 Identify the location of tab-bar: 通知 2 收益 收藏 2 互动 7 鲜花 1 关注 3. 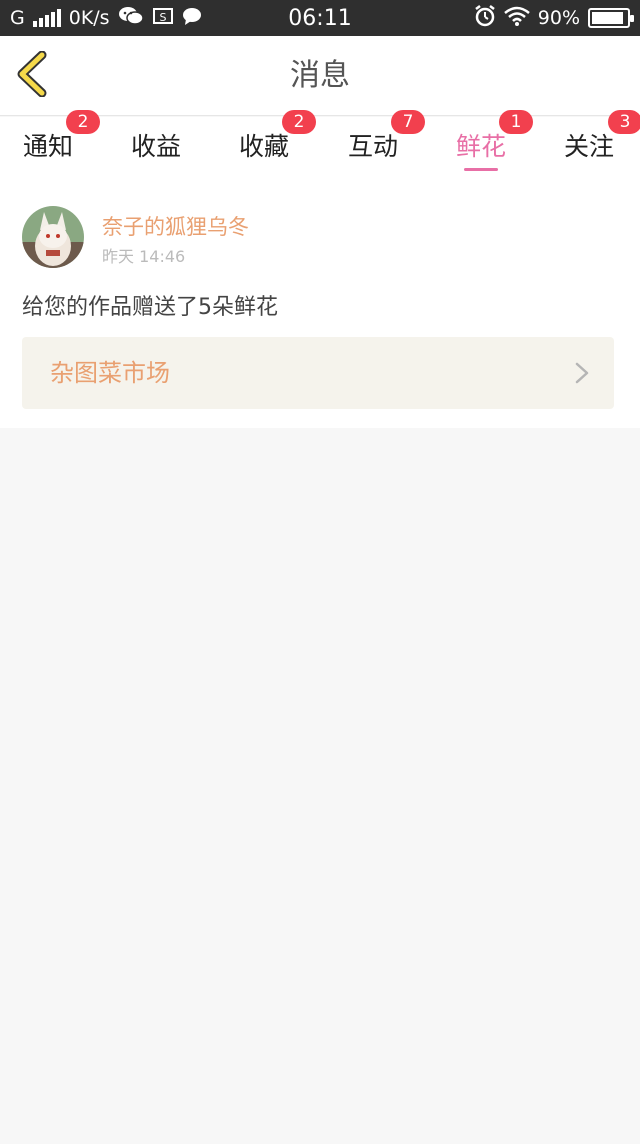
(320, 144).